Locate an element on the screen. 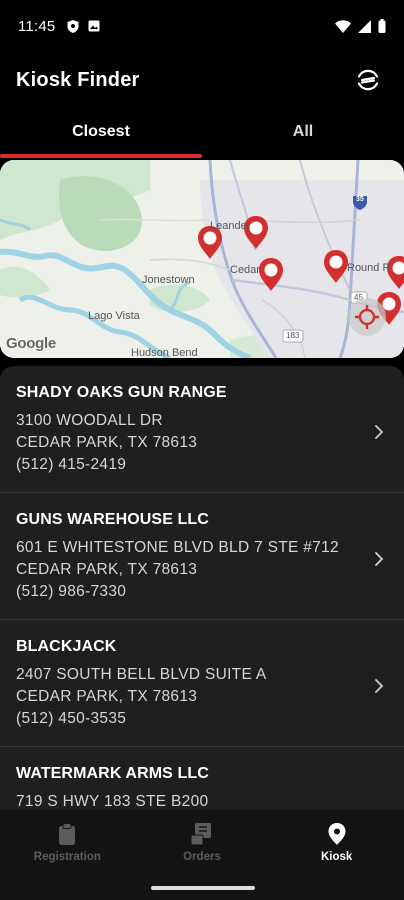  image-notification-icon is located at coordinates (94, 26).